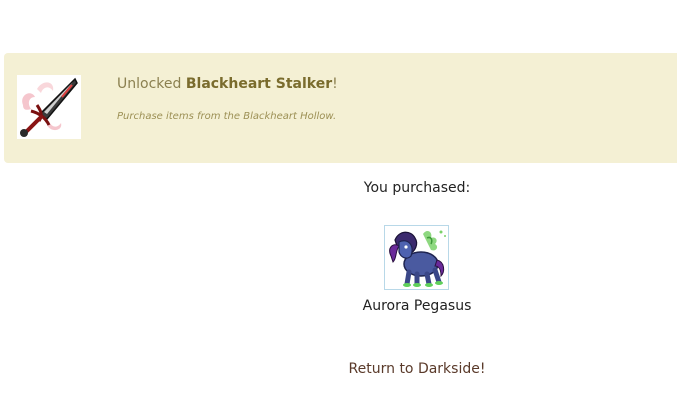 This screenshot has width=677, height=414. What do you see at coordinates (417, 306) in the screenshot?
I see `item-name: Aurora Pegasus` at bounding box center [417, 306].